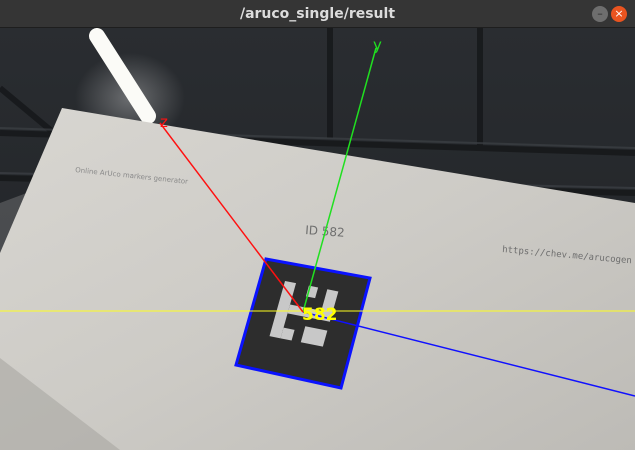 The width and height of the screenshot is (635, 450). Describe the element at coordinates (600, 14) in the screenshot. I see `minimize-button: –` at that location.